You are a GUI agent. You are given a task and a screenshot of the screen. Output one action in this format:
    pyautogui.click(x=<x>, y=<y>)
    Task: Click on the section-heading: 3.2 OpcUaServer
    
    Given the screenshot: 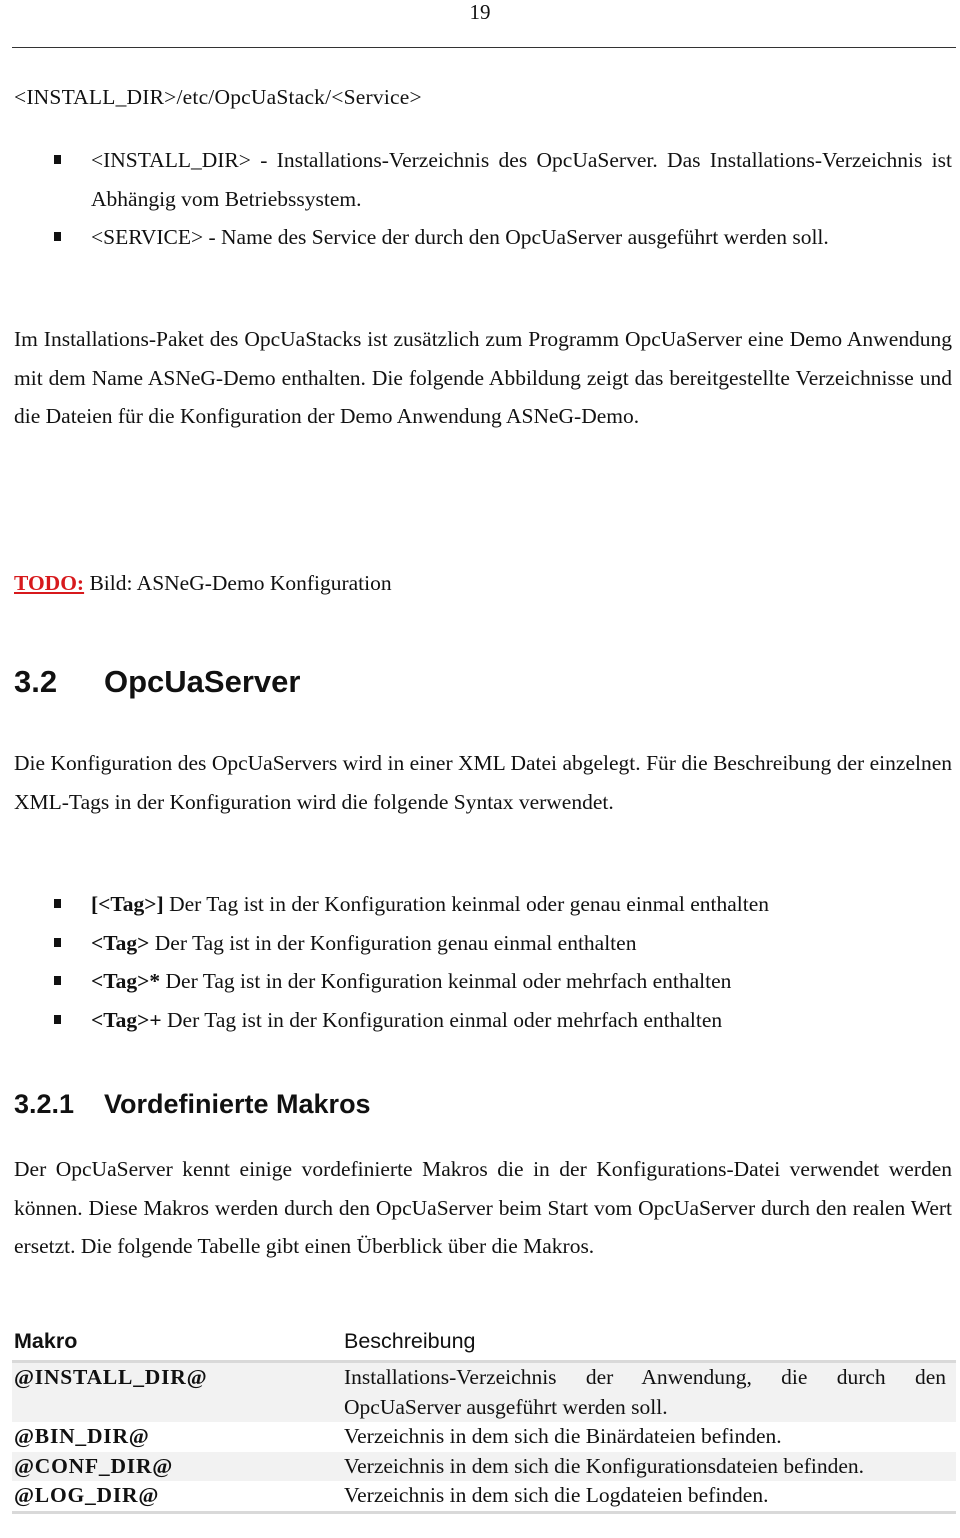 What is the action you would take?
    pyautogui.click(x=157, y=682)
    